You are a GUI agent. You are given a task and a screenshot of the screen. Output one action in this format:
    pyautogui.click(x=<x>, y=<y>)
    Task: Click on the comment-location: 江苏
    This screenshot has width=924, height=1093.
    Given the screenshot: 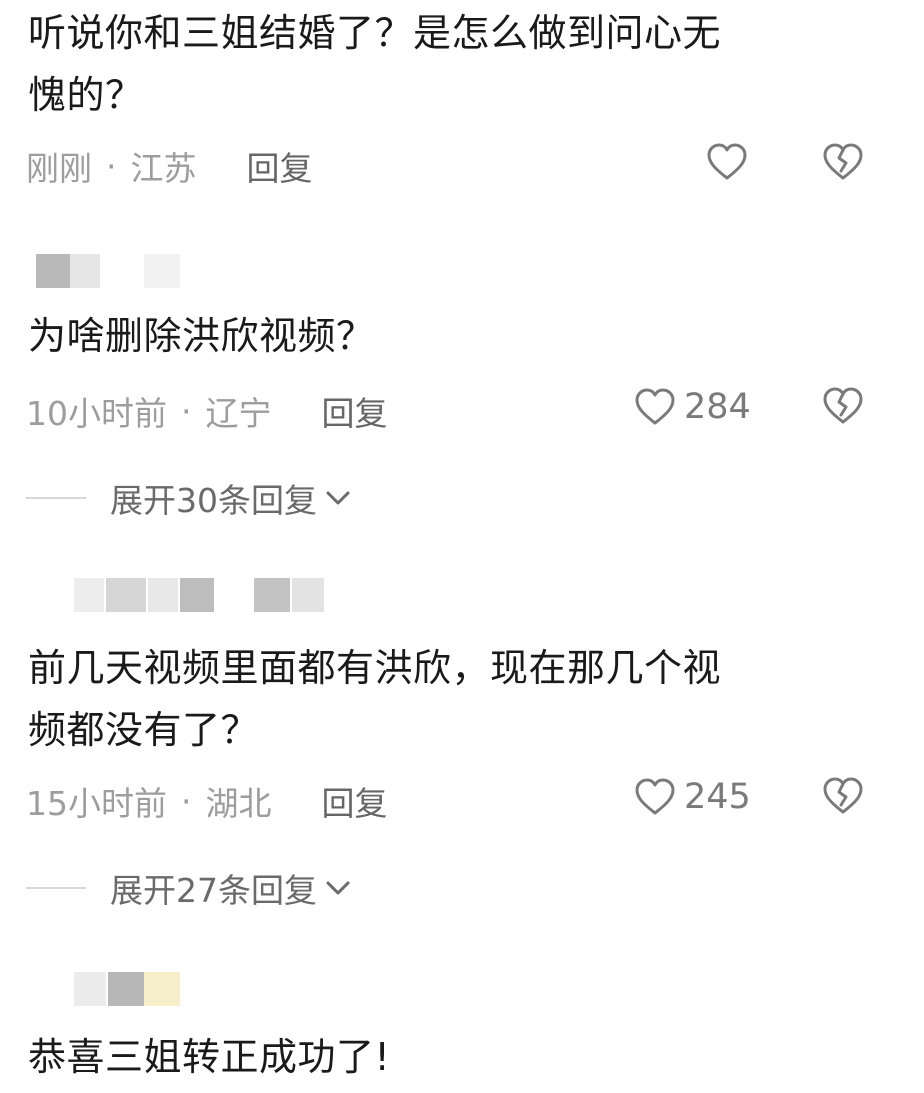 What is the action you would take?
    pyautogui.click(x=163, y=168)
    